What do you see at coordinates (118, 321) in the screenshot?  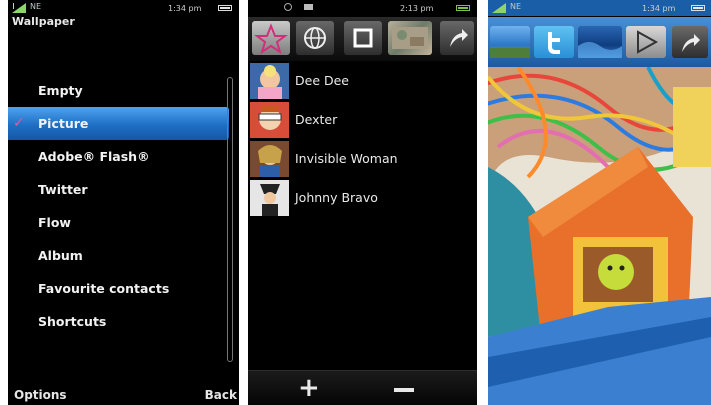 I see `menu-item-shortcuts: Shortcuts` at bounding box center [118, 321].